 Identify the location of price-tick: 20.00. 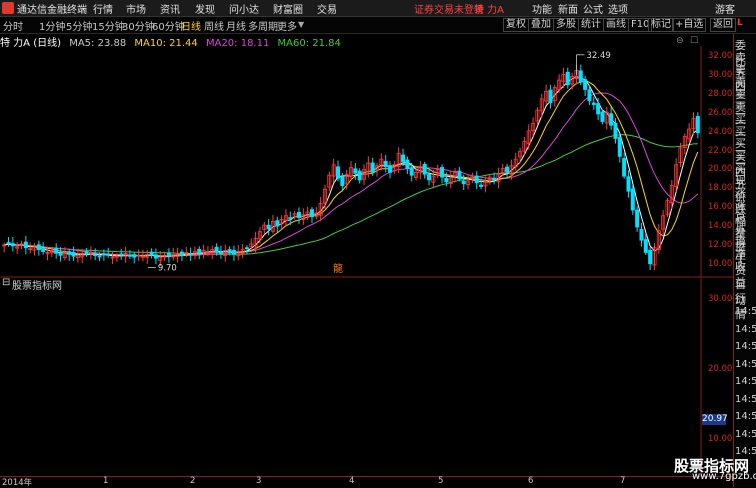
(720, 169).